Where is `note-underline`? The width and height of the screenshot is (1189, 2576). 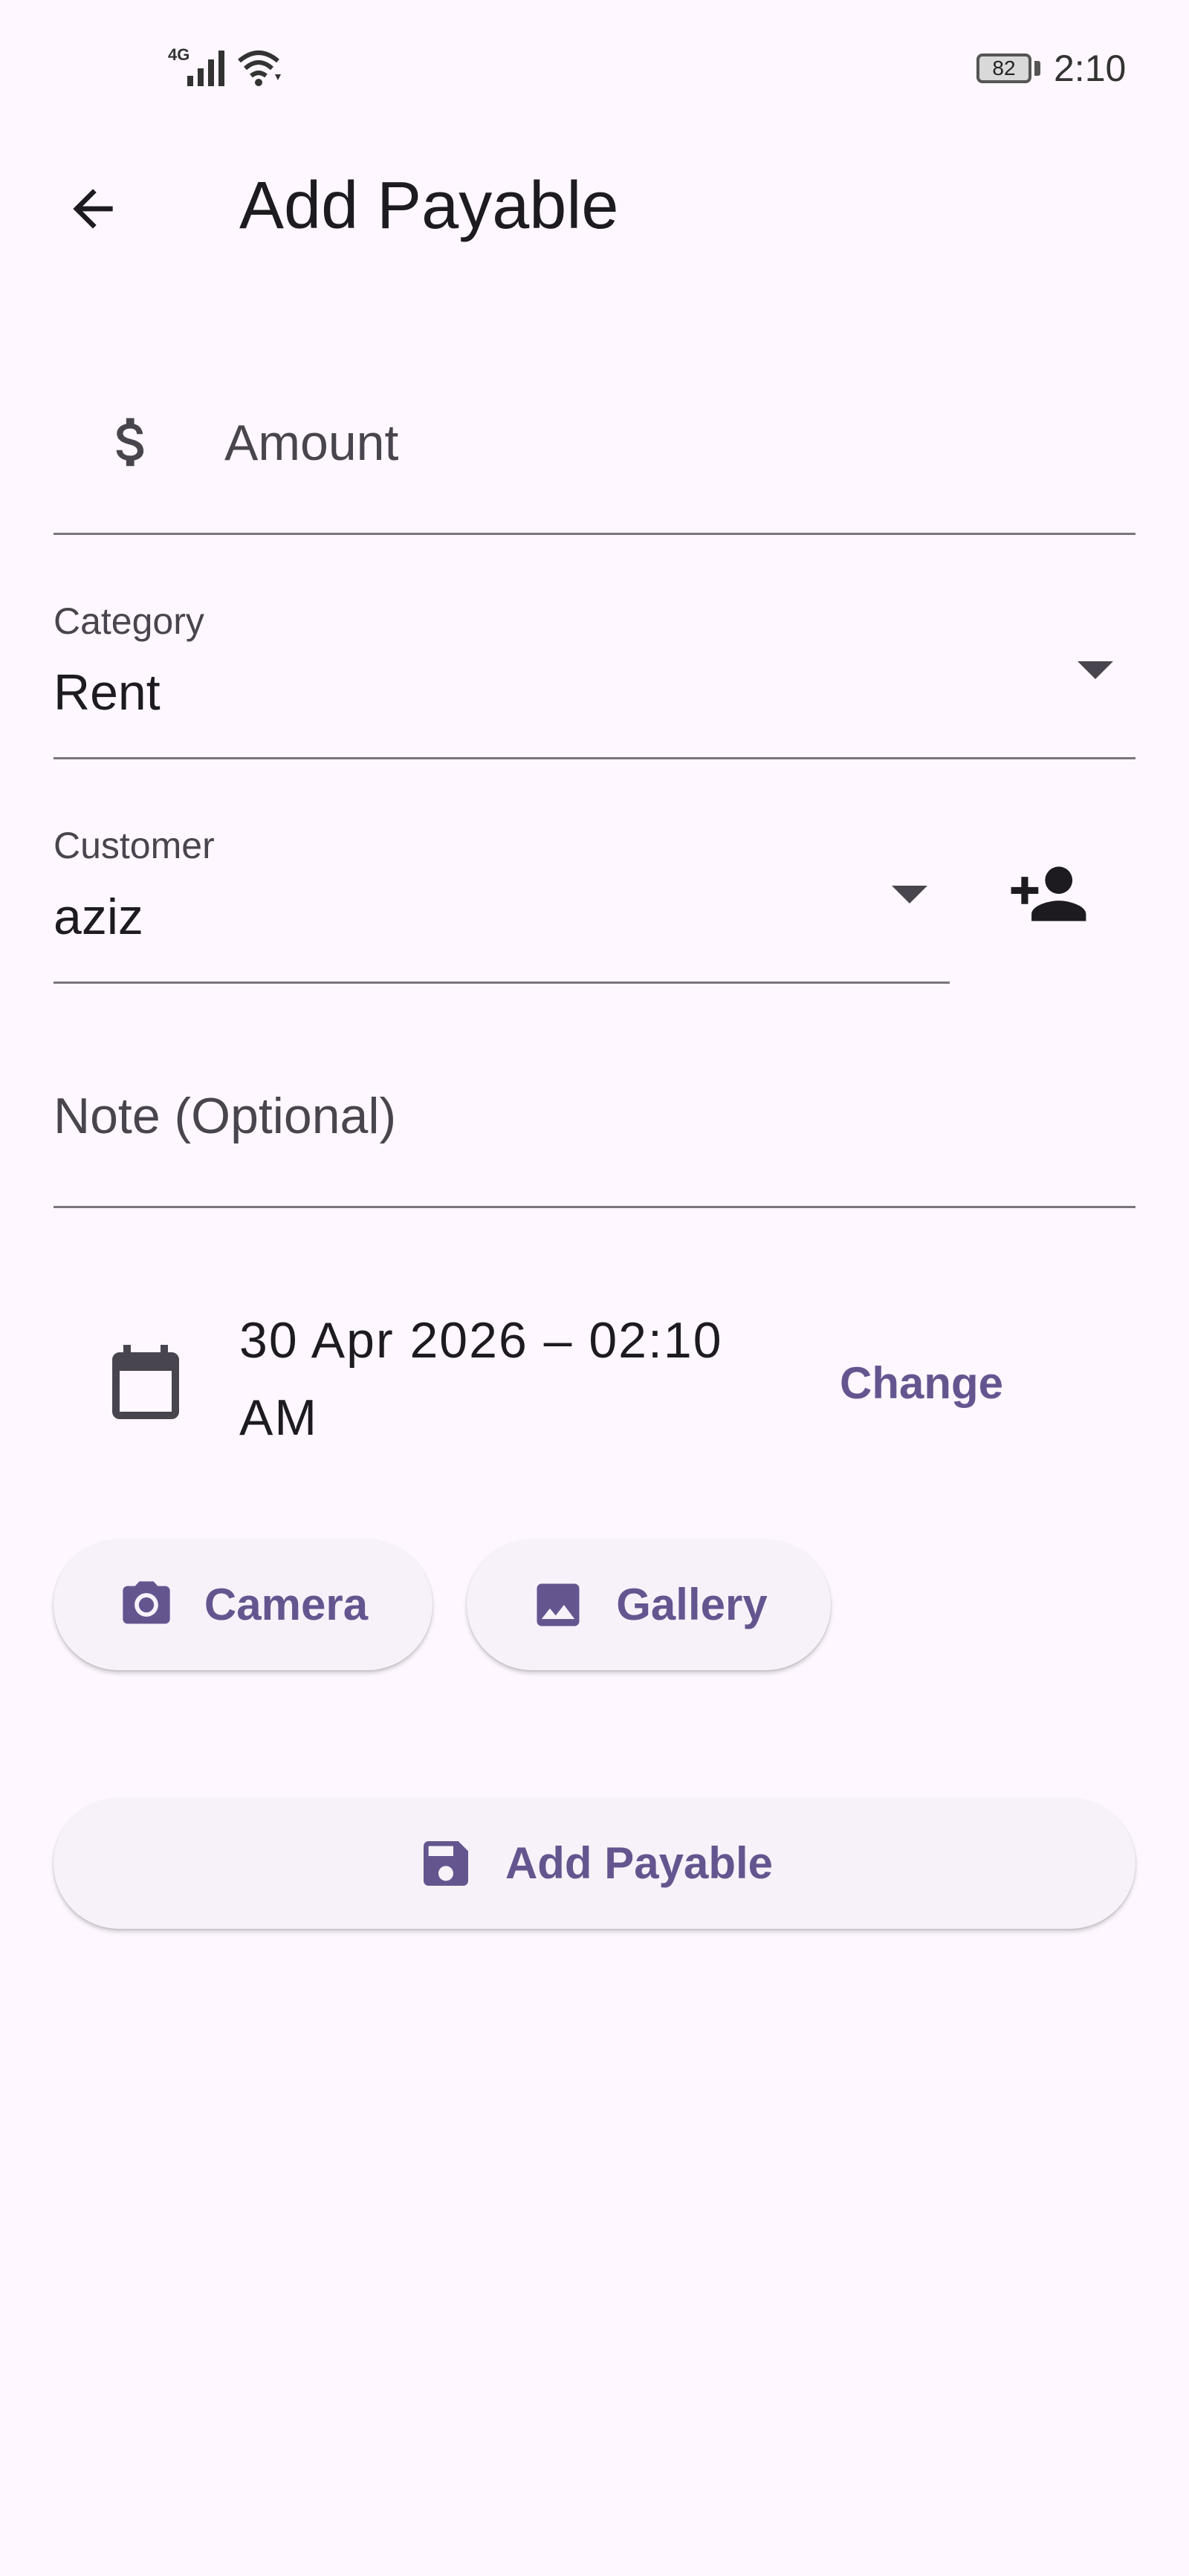 note-underline is located at coordinates (594, 1207).